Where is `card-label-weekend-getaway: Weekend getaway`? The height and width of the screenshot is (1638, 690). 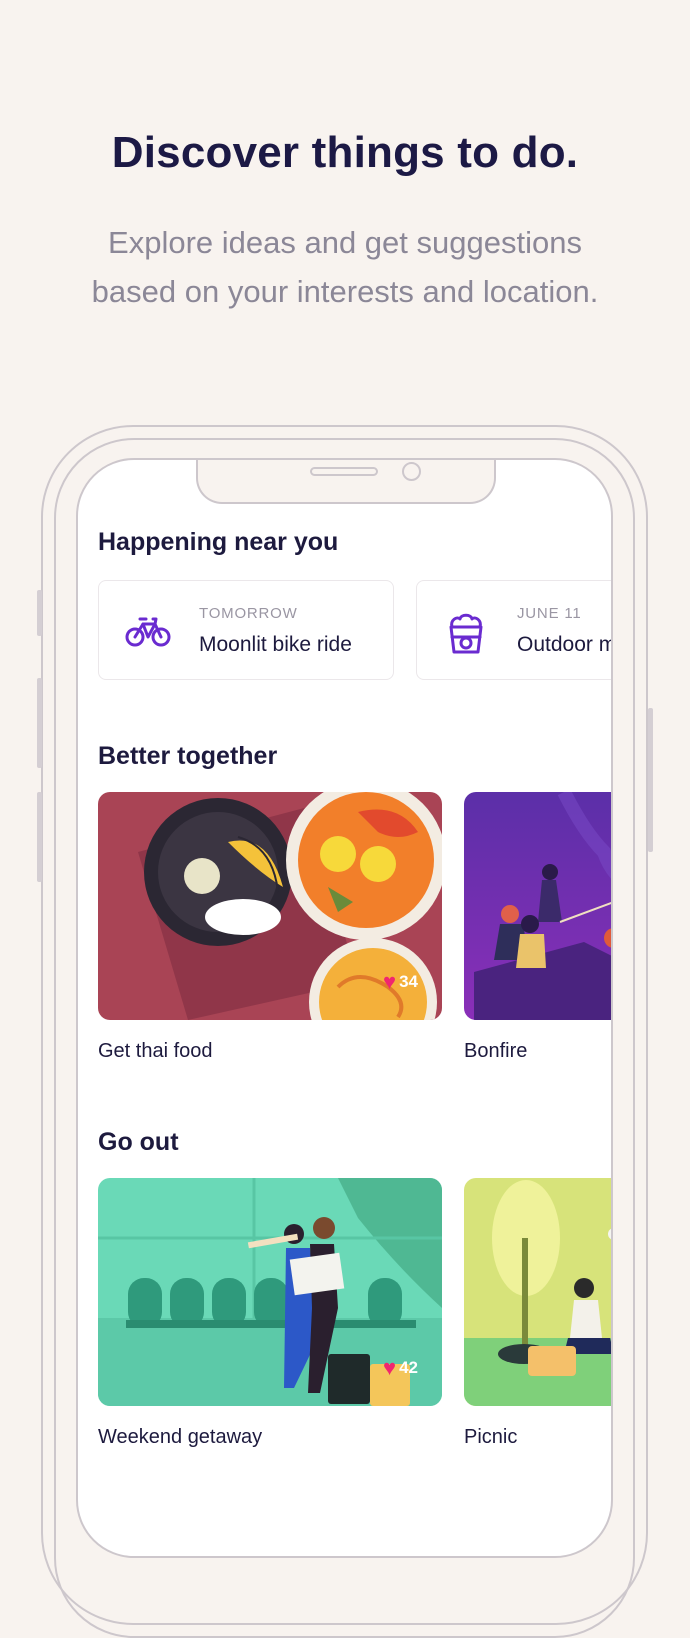 card-label-weekend-getaway: Weekend getaway is located at coordinates (180, 1437).